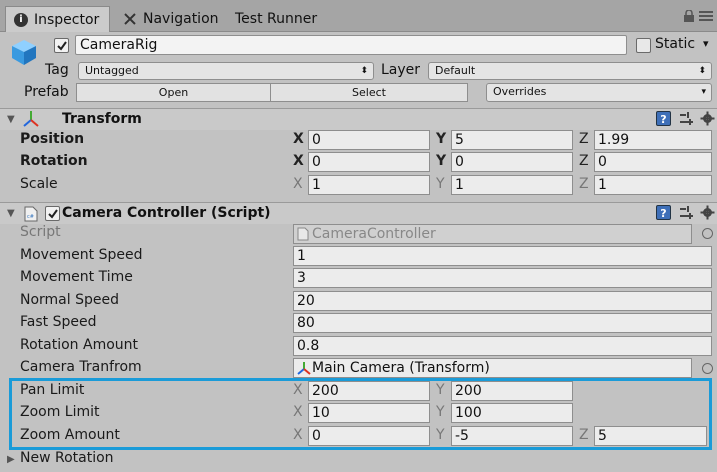 This screenshot has height=472, width=717. Describe the element at coordinates (502, 256) in the screenshot. I see `movement-speed-field: 1` at that location.